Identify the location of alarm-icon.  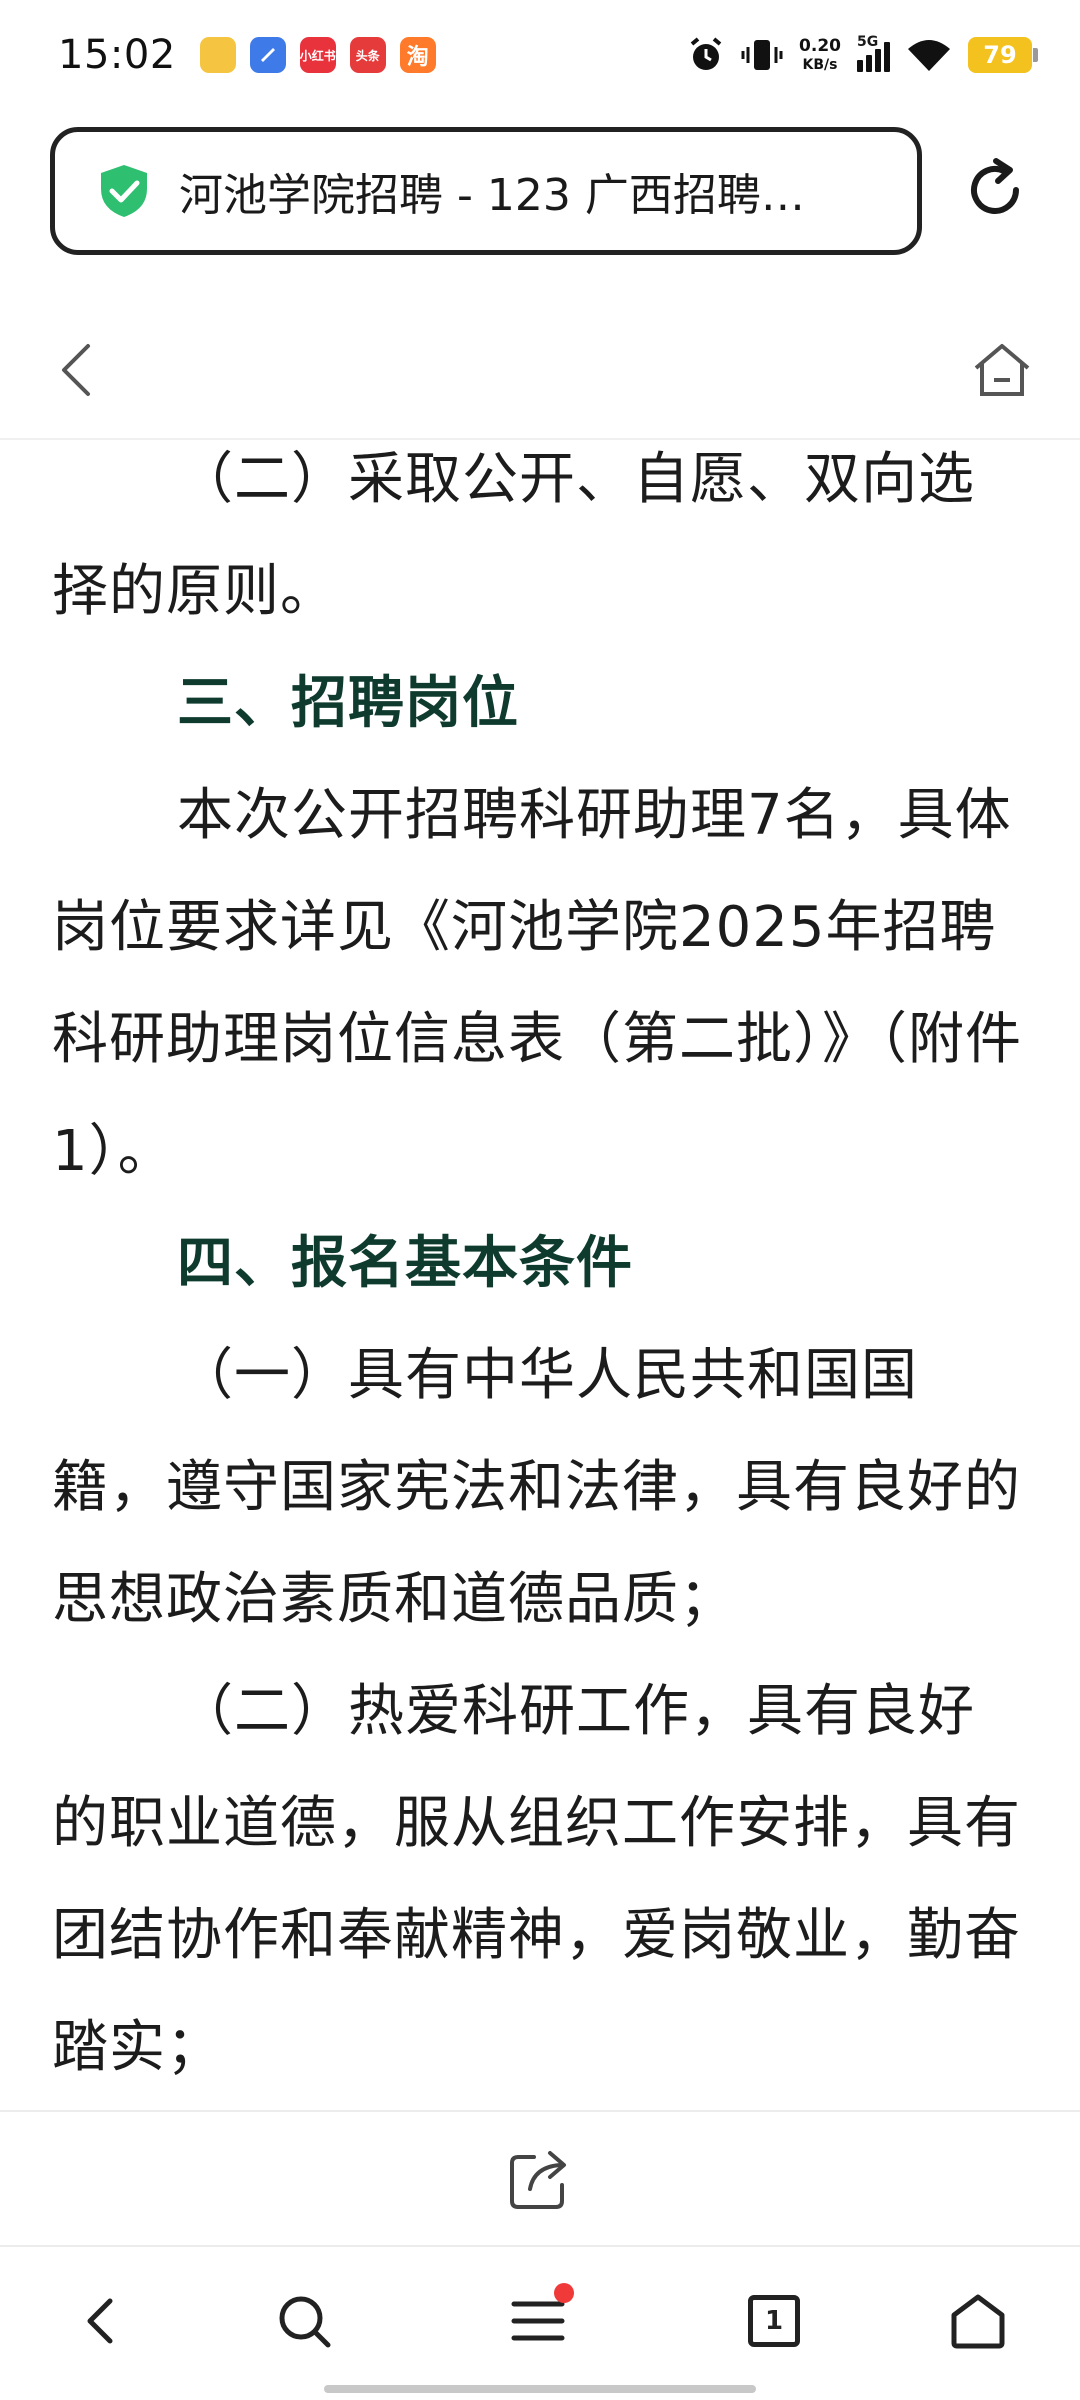
(706, 53).